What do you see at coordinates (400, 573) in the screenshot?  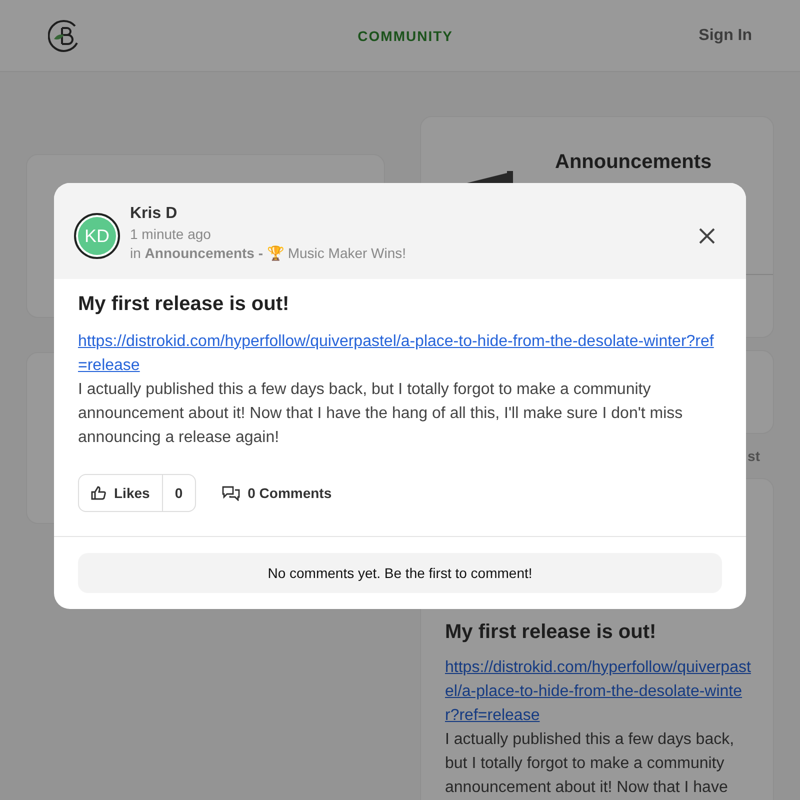 I see `empty-comments-message: No comments yet. Be the first to comment!` at bounding box center [400, 573].